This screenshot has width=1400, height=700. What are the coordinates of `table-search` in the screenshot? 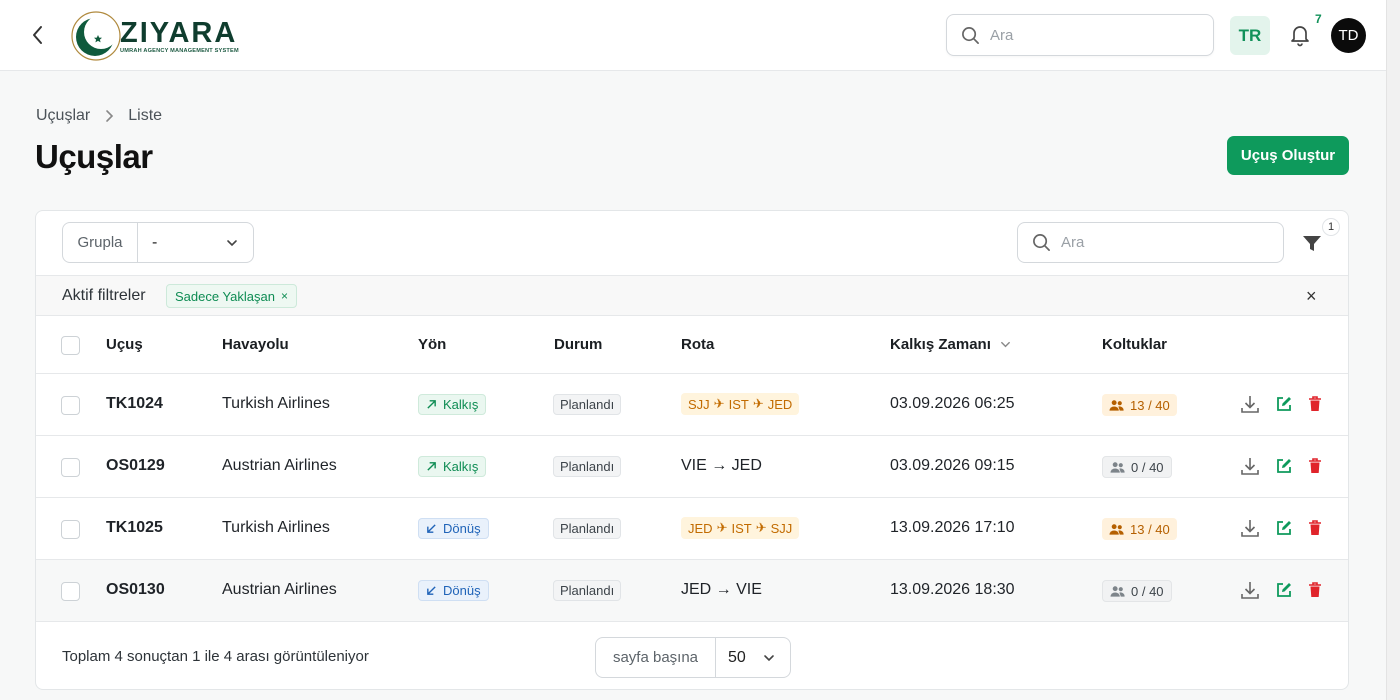 It's located at (1150, 242).